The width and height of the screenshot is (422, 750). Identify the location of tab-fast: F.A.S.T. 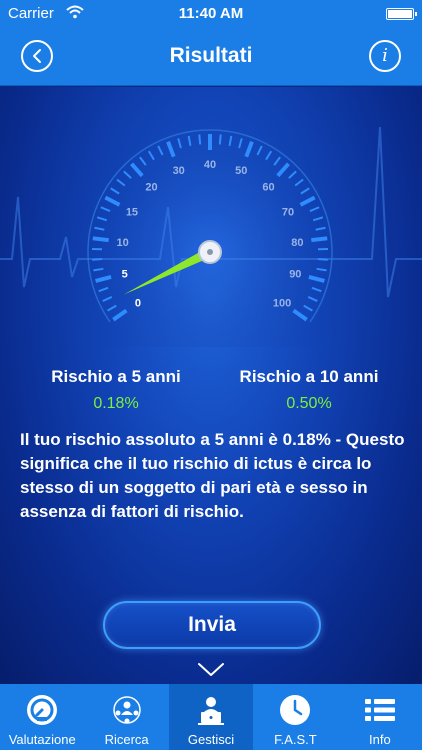
(295, 717).